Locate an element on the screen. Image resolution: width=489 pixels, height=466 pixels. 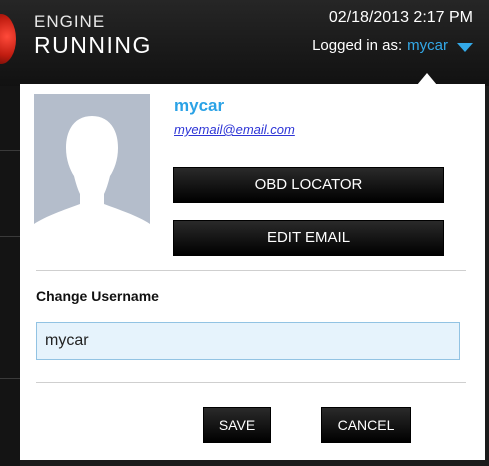
edit-email-button: EDIT EMAIL is located at coordinates (308, 238).